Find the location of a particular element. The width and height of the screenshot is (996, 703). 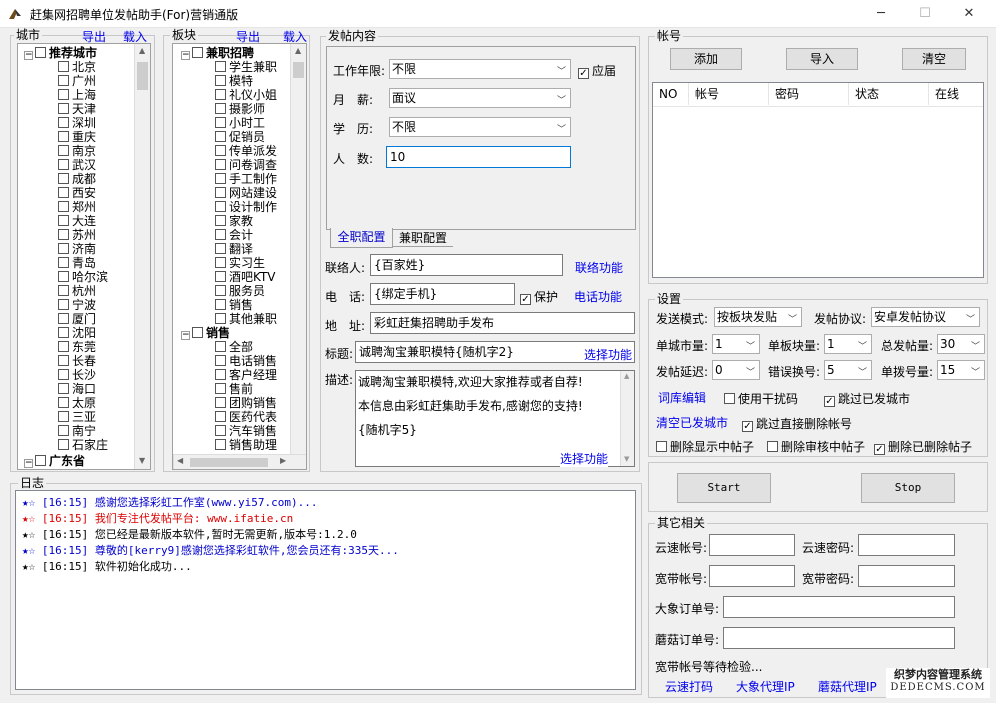

city-tree-item: 海口 is located at coordinates (77, 389).